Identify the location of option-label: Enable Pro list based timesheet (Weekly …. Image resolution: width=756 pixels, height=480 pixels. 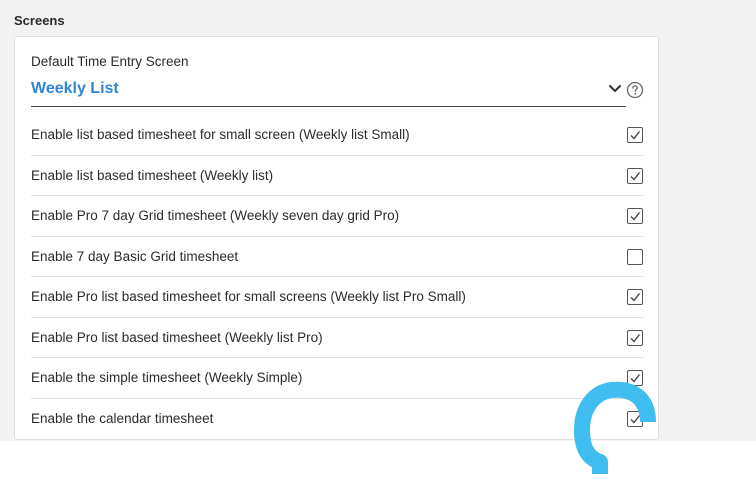
(177, 337).